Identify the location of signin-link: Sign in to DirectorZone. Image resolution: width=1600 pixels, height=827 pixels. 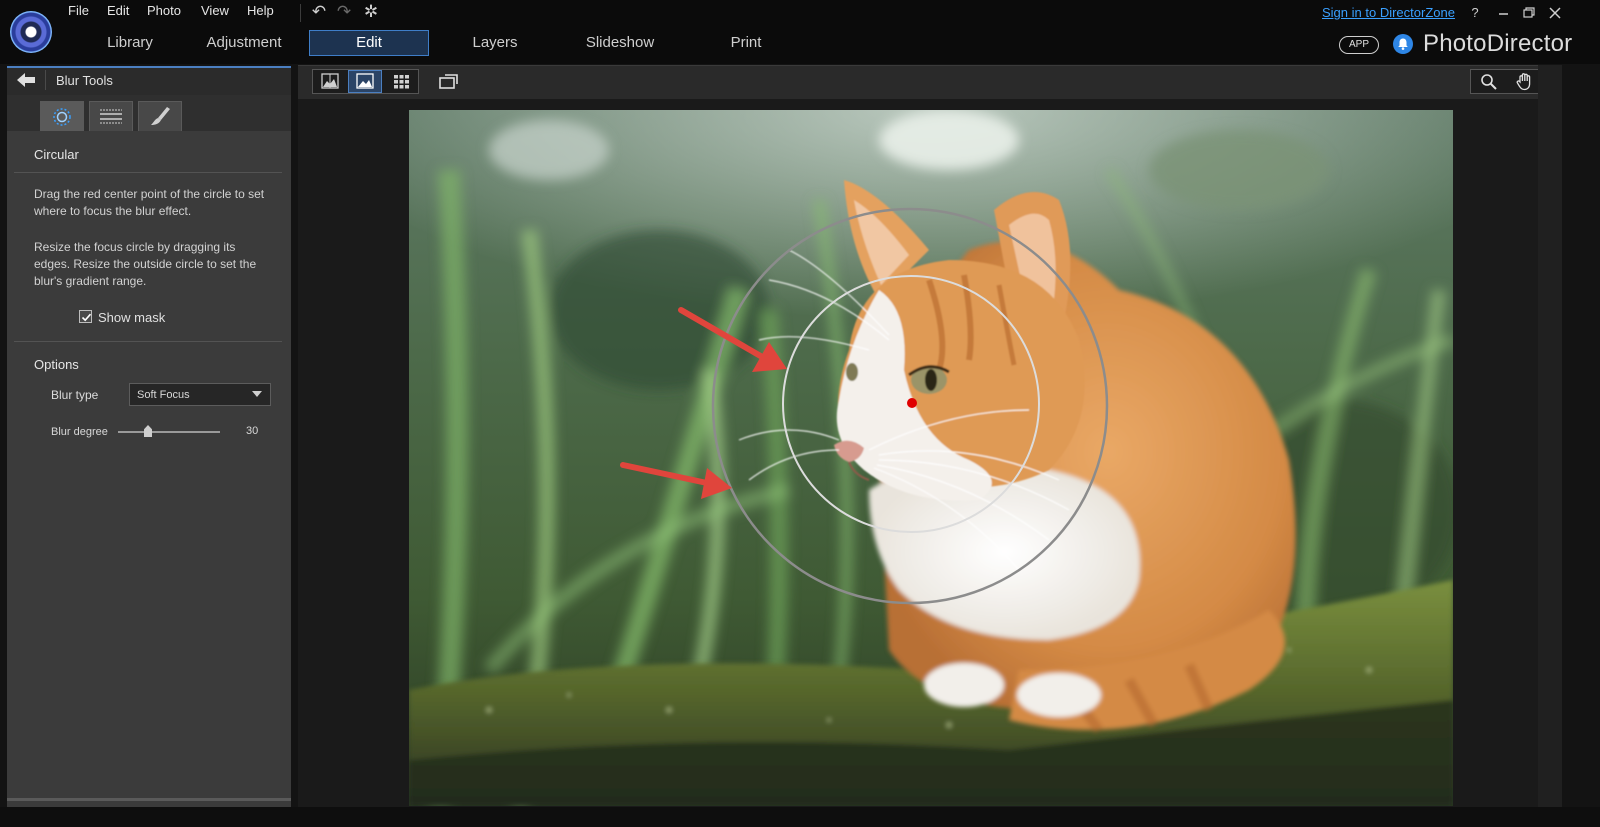
(1388, 12).